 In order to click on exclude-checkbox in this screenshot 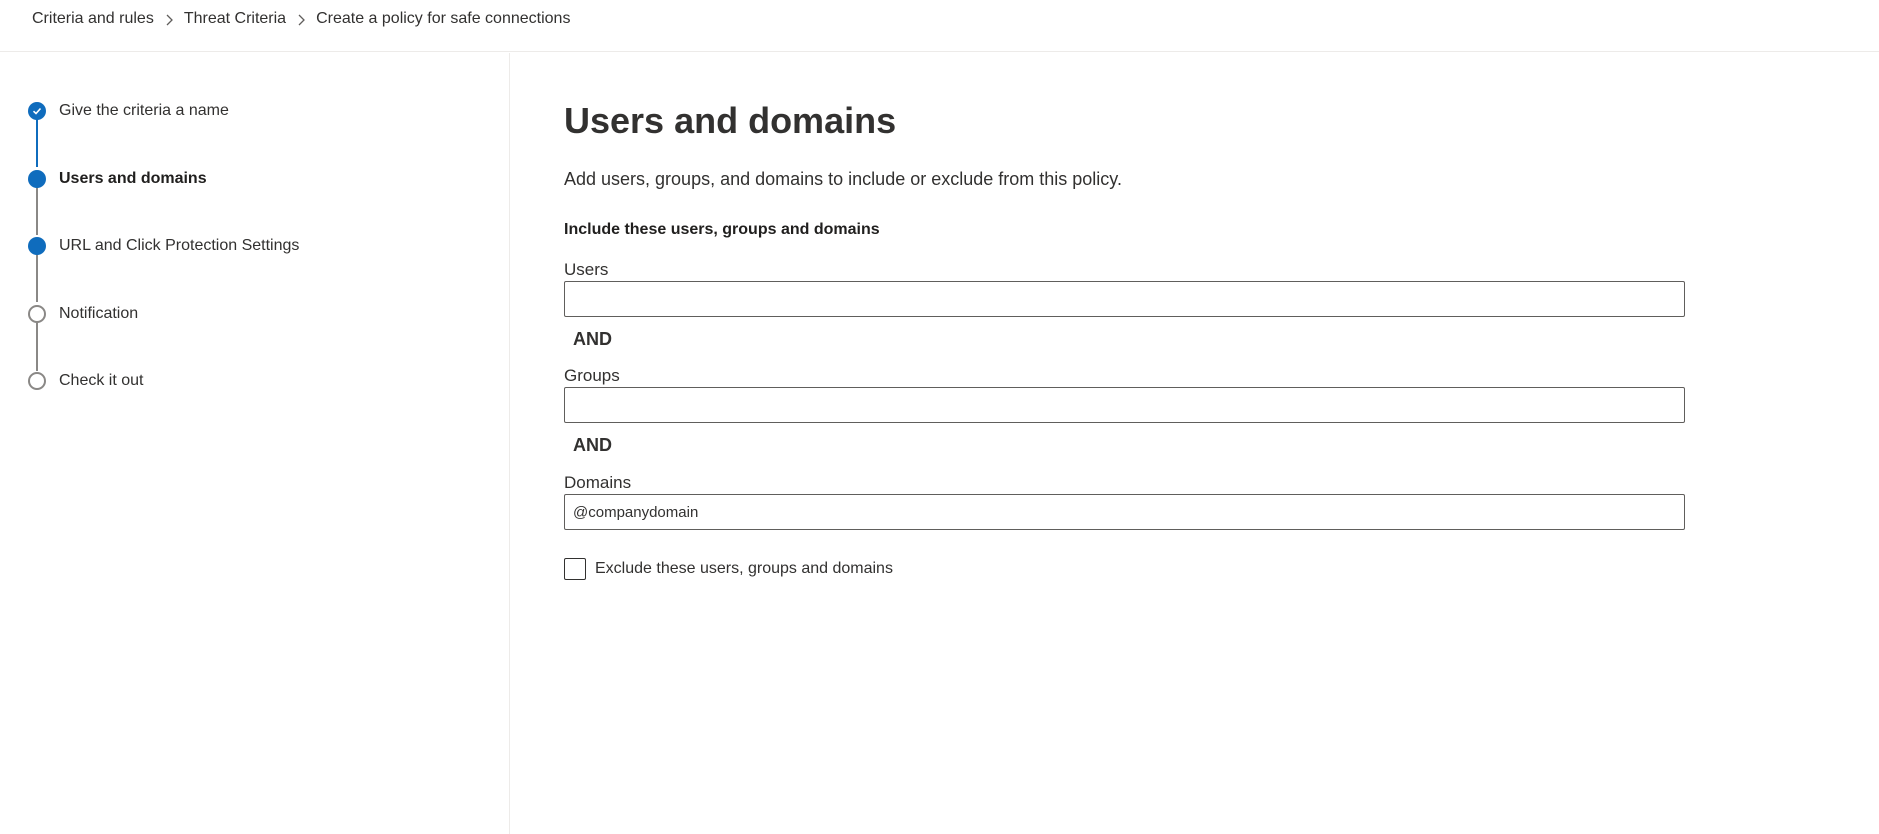, I will do `click(575, 569)`.